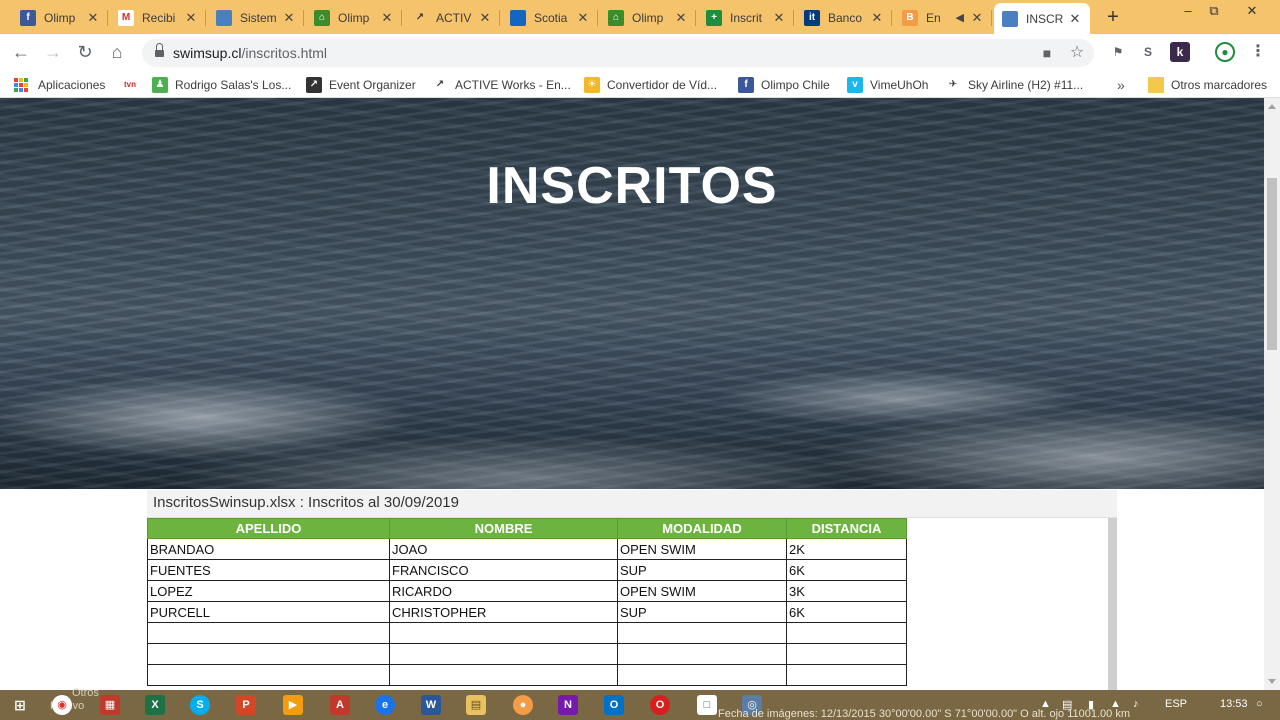  I want to click on bookmark-star-icon: ☆, so click(1077, 53).